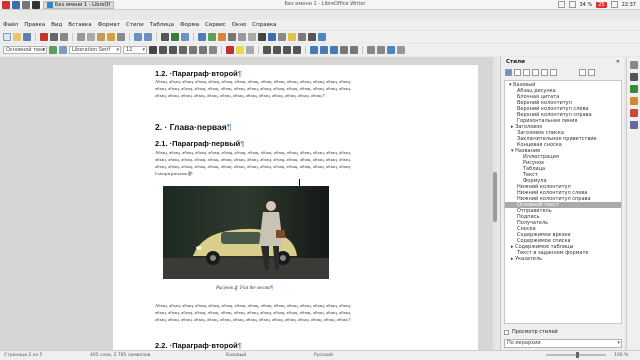 The image size is (640, 360). Describe the element at coordinates (314, 50) in the screenshot. I see `bullets-icon` at that location.